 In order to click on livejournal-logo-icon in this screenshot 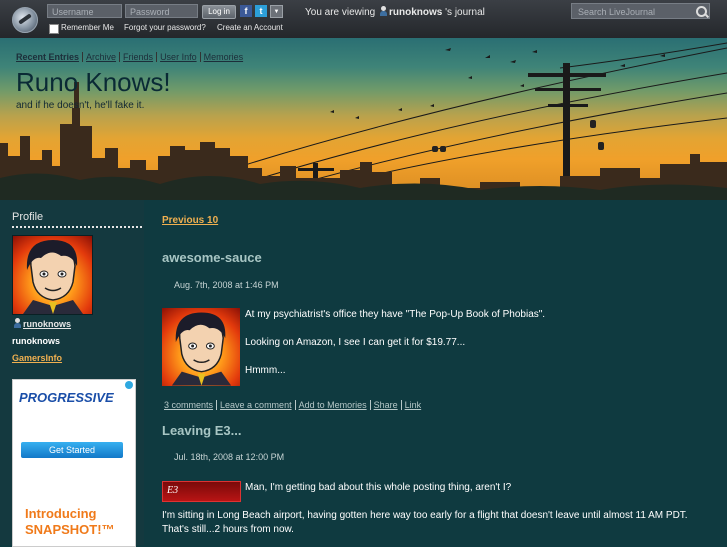, I will do `click(25, 20)`.